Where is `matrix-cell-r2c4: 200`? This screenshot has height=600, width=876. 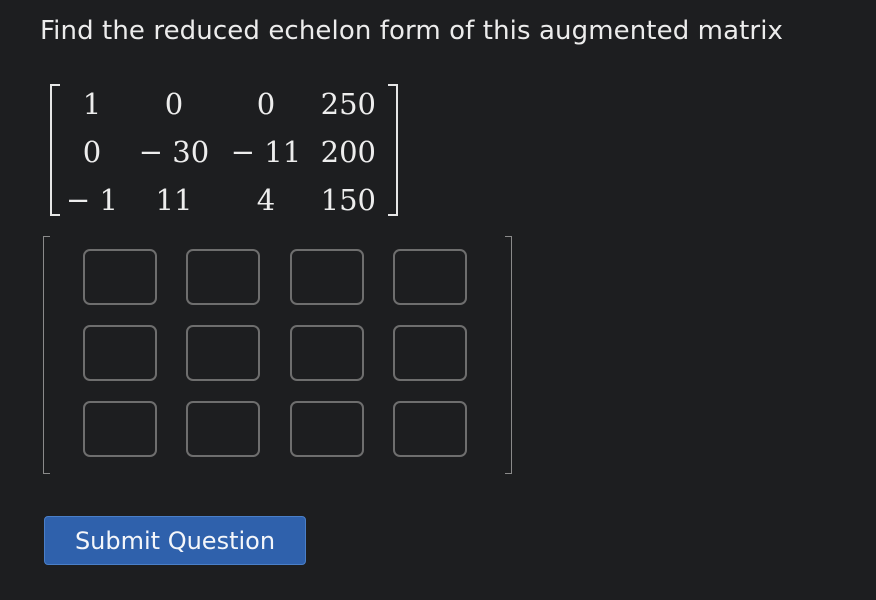 matrix-cell-r2c4: 200 is located at coordinates (348, 152).